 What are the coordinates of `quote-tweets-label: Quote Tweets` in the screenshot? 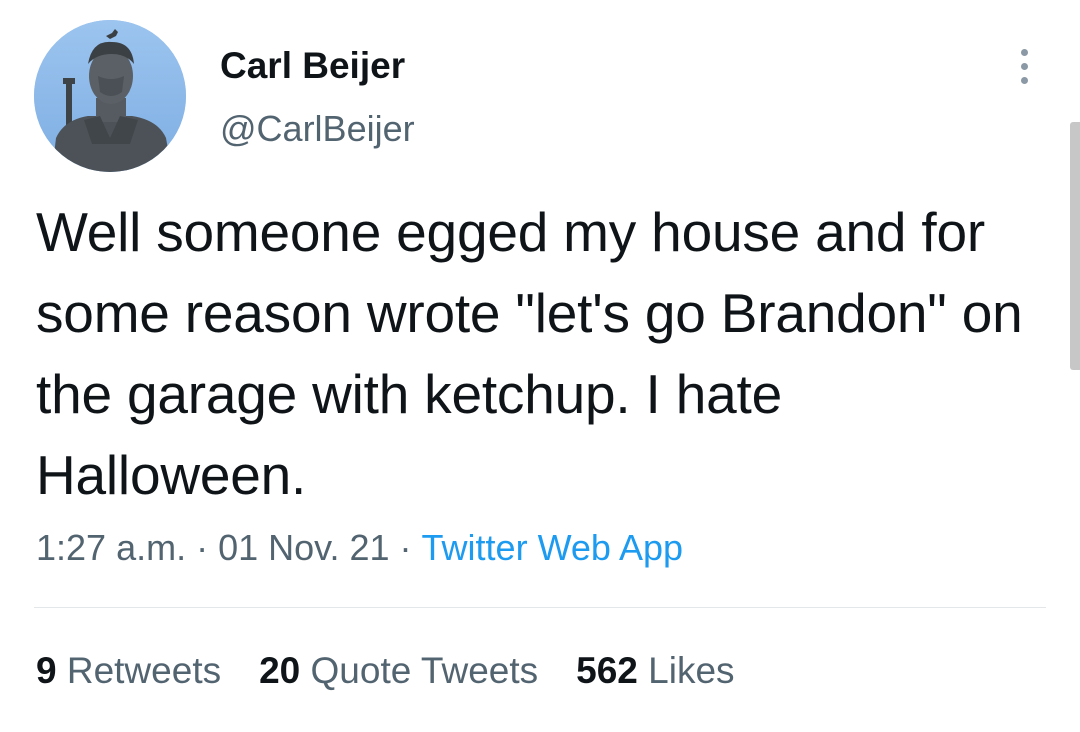 It's located at (424, 670).